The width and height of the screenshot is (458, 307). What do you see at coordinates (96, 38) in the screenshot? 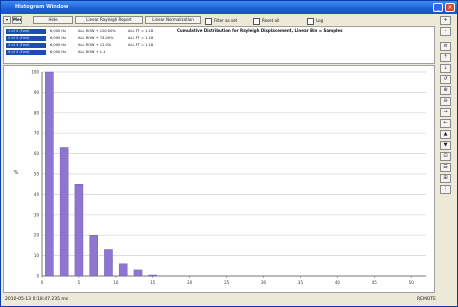
I see `legend-row-pct: ALL ROW + 74.00%` at bounding box center [96, 38].